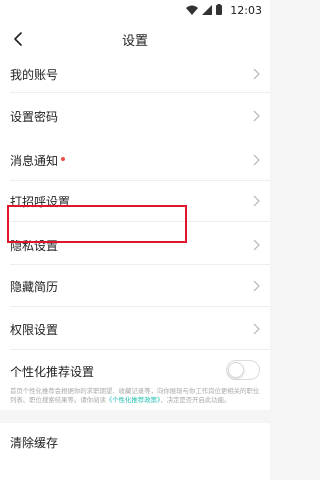 This screenshot has width=320, height=480. Describe the element at coordinates (135, 74) in the screenshot. I see `settings-item-account: 我的账号` at that location.